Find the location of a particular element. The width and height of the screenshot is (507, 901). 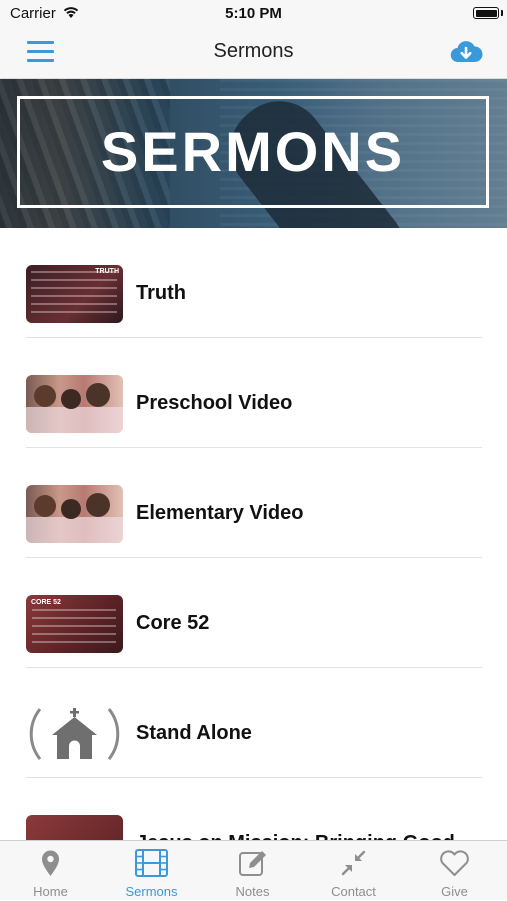

battery-icon is located at coordinates (486, 13).